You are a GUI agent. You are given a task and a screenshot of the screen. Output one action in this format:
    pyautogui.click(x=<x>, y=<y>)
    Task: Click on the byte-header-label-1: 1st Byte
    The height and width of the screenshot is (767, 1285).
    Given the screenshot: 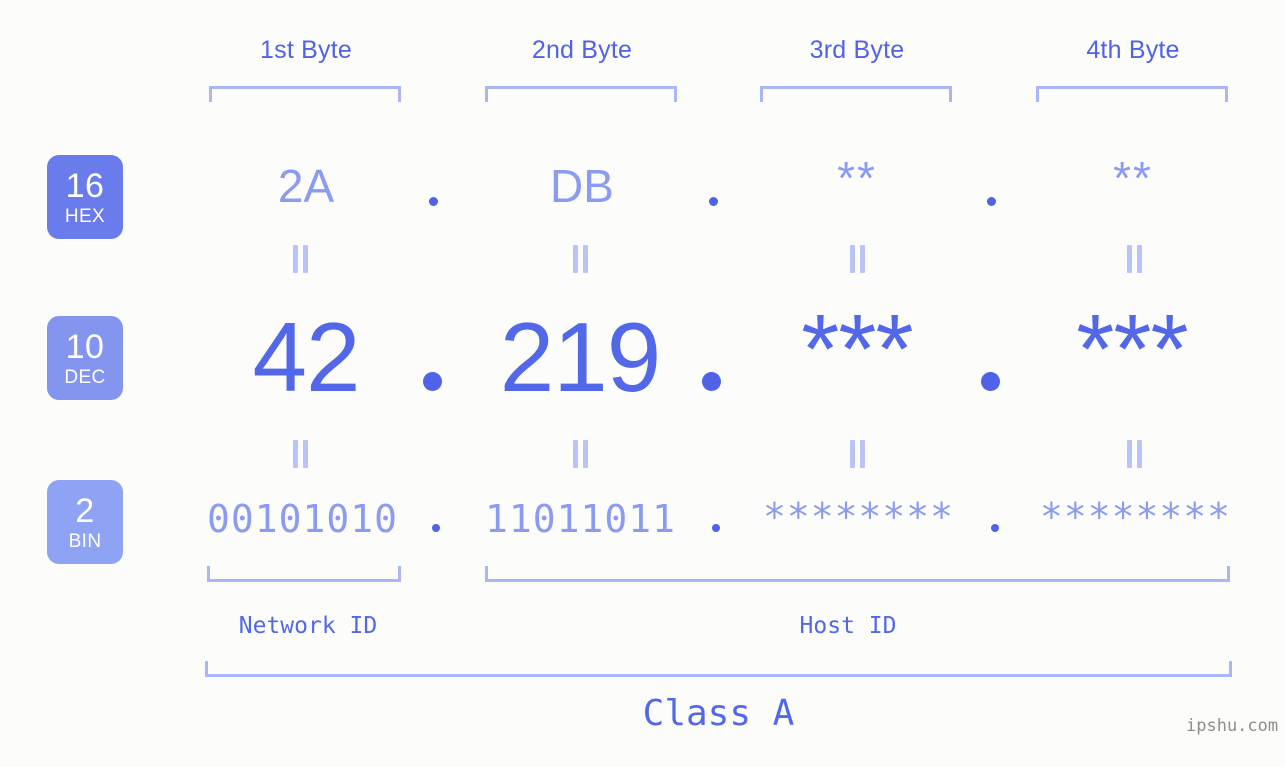 What is the action you would take?
    pyautogui.click(x=306, y=50)
    